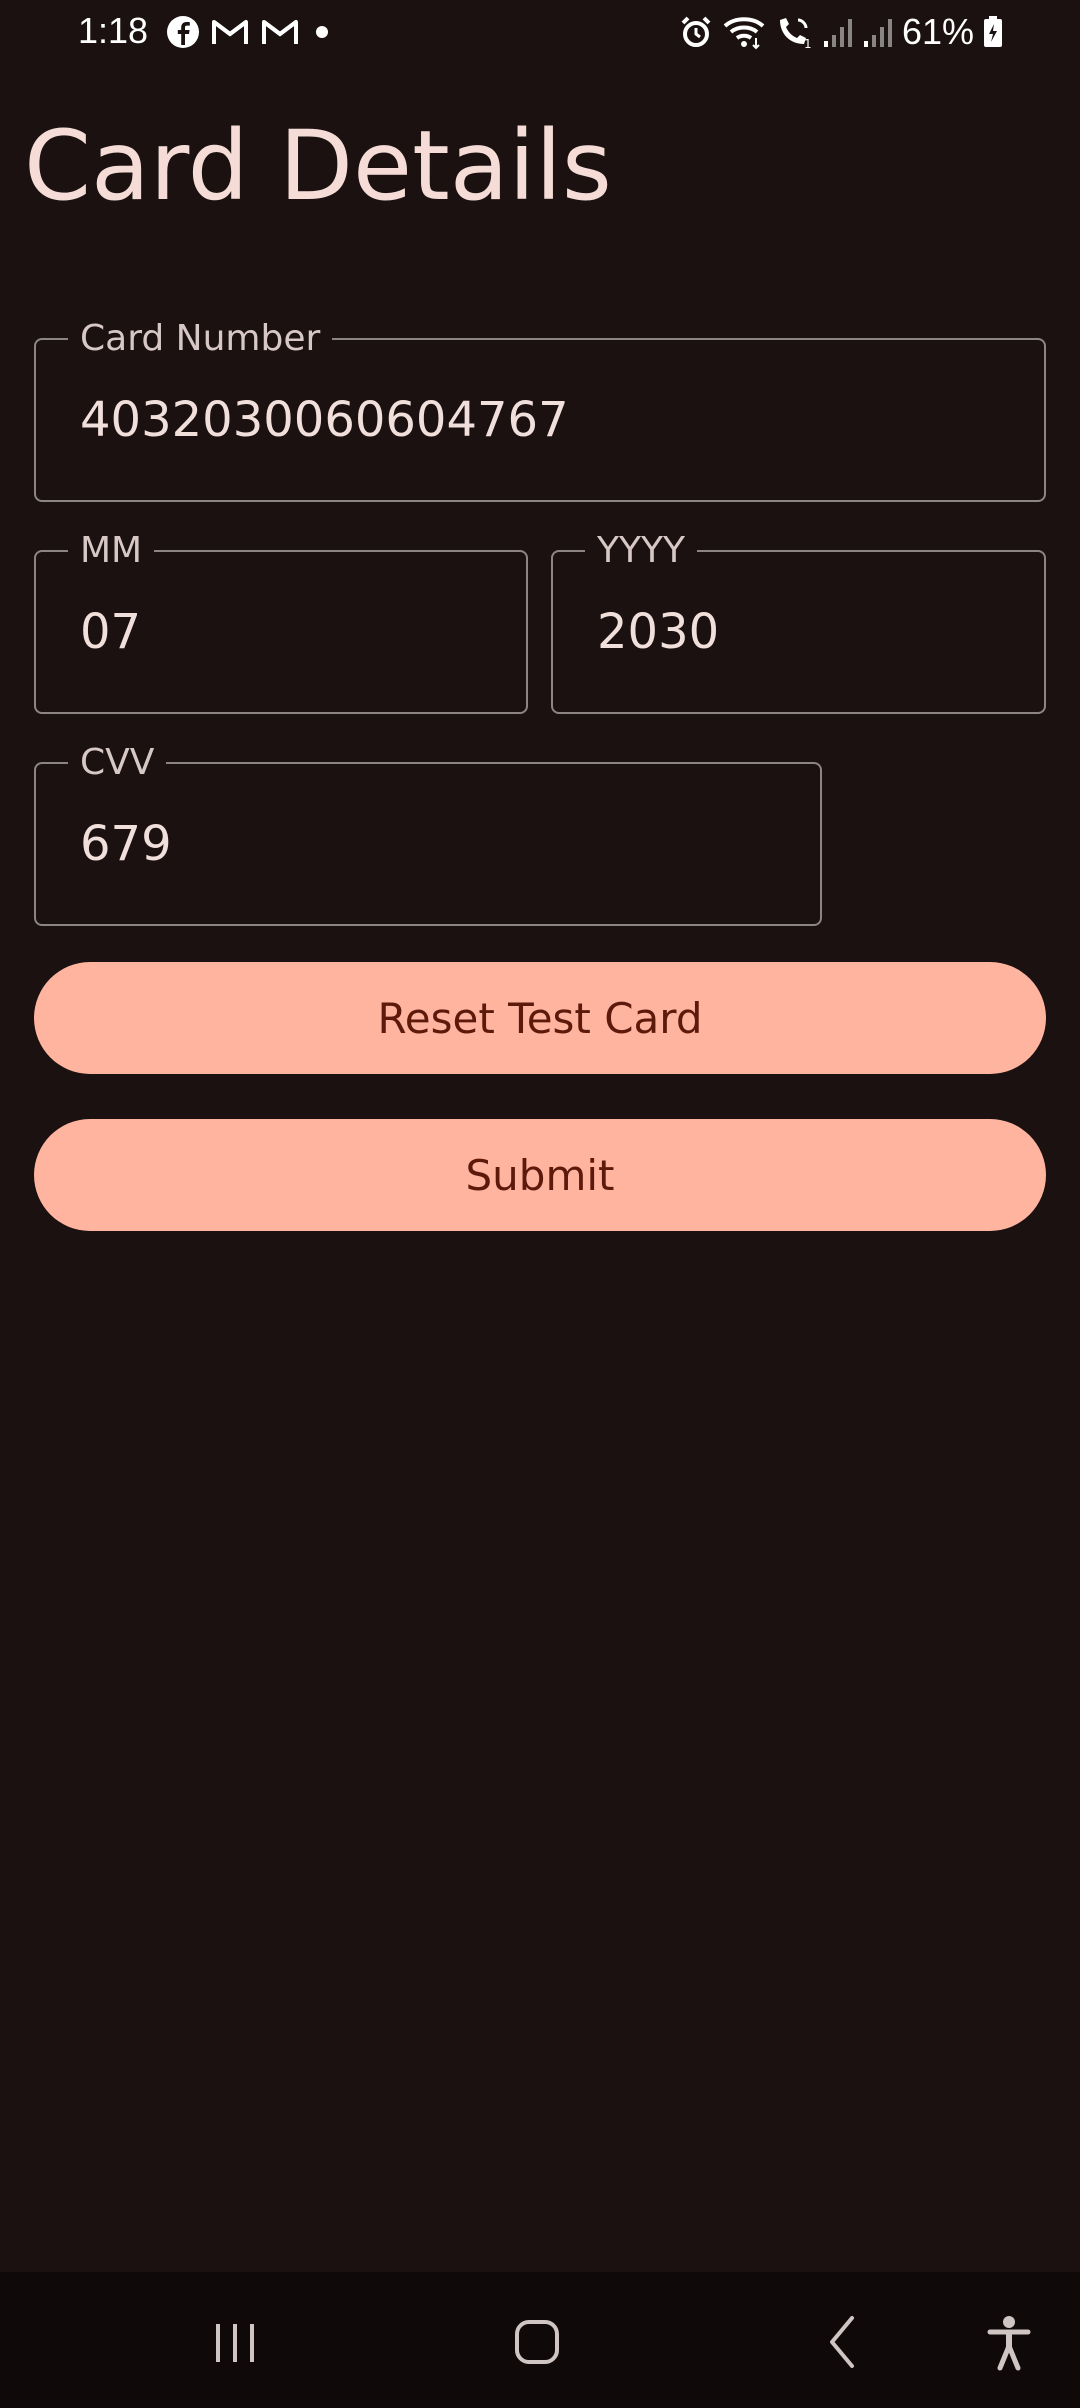 This screenshot has height=2408, width=1080. I want to click on system-icons: 1 61%, so click(841, 31).